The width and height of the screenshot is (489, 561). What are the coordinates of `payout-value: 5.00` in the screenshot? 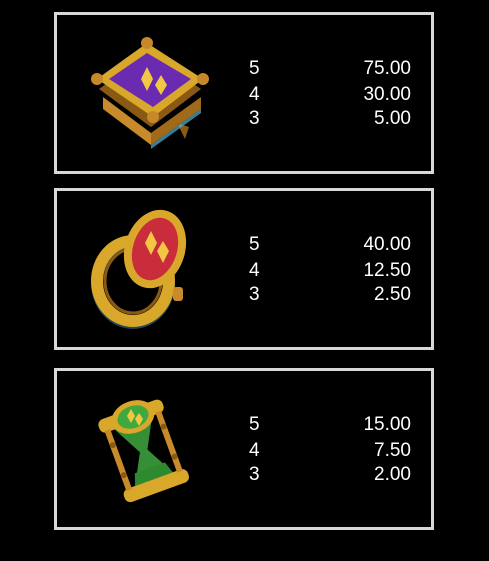 It's located at (392, 118).